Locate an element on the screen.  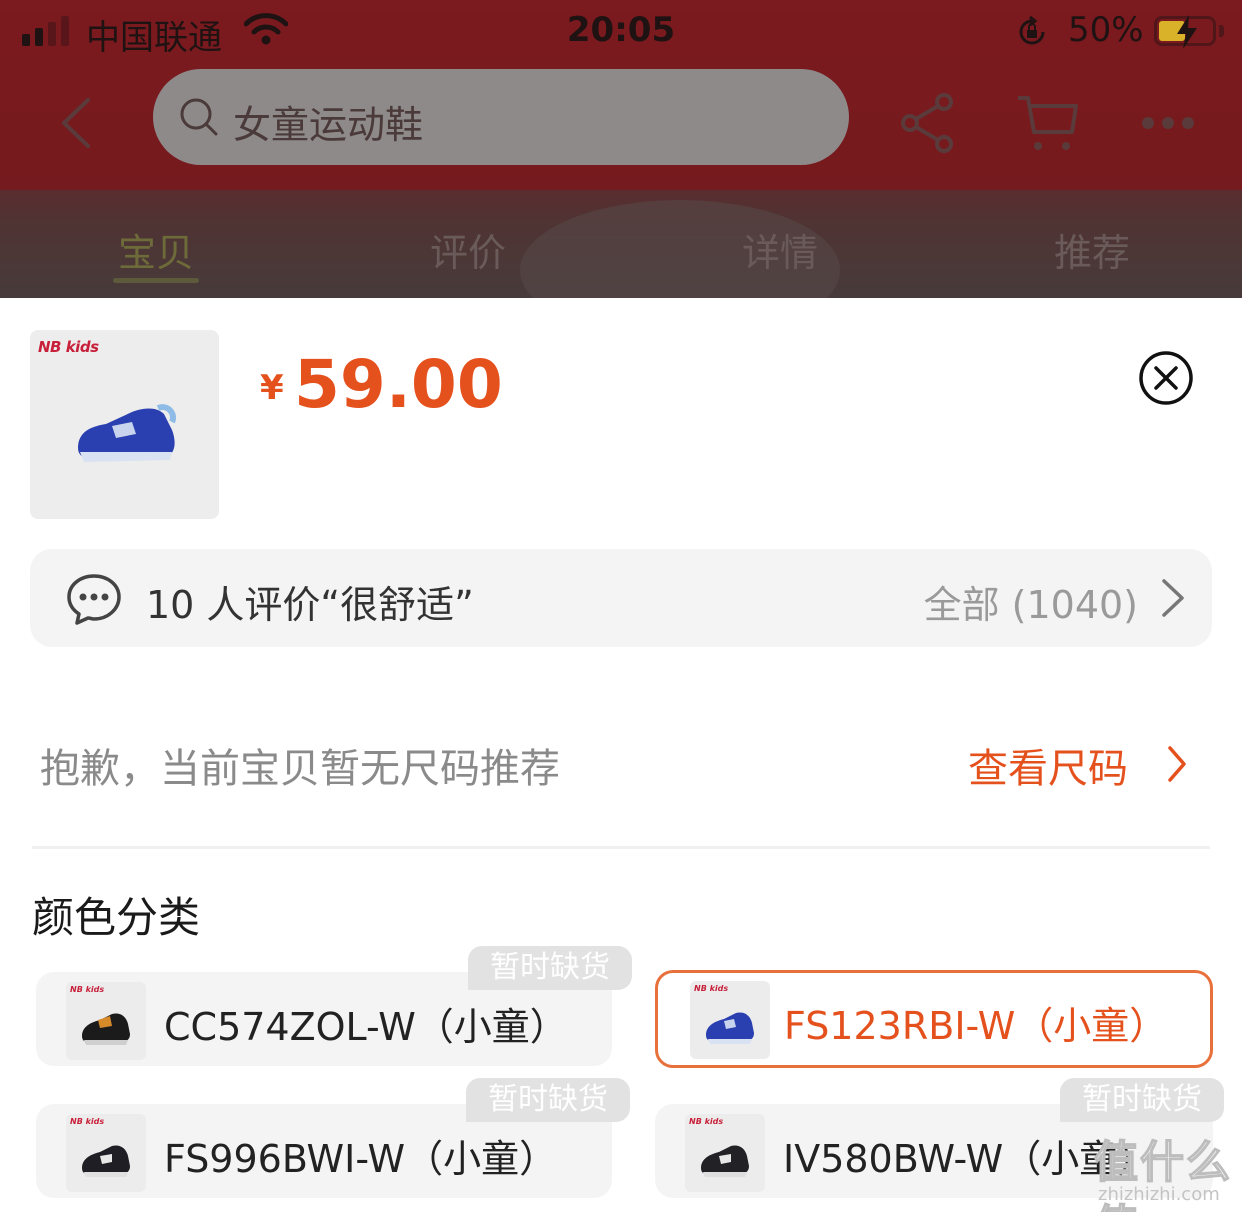
review-summary-text: 10 人评价“很舒适” is located at coordinates (310, 605).